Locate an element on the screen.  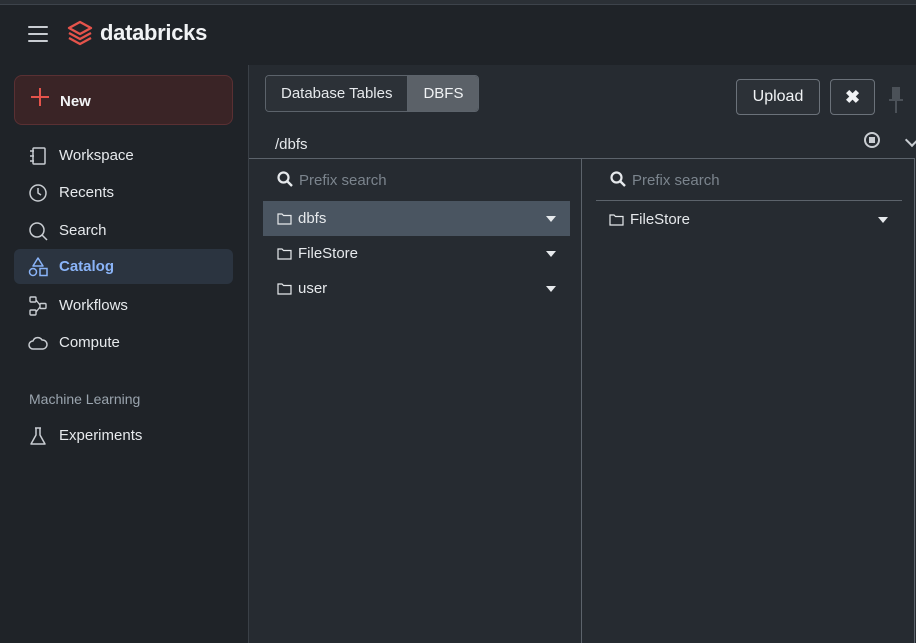
flask-icon is located at coordinates (38, 436).